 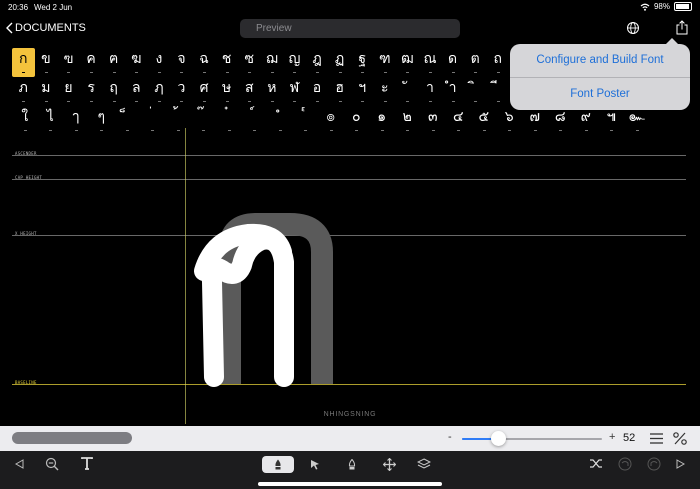 What do you see at coordinates (408, 120) in the screenshot?
I see `glyph-cell: ๒` at bounding box center [408, 120].